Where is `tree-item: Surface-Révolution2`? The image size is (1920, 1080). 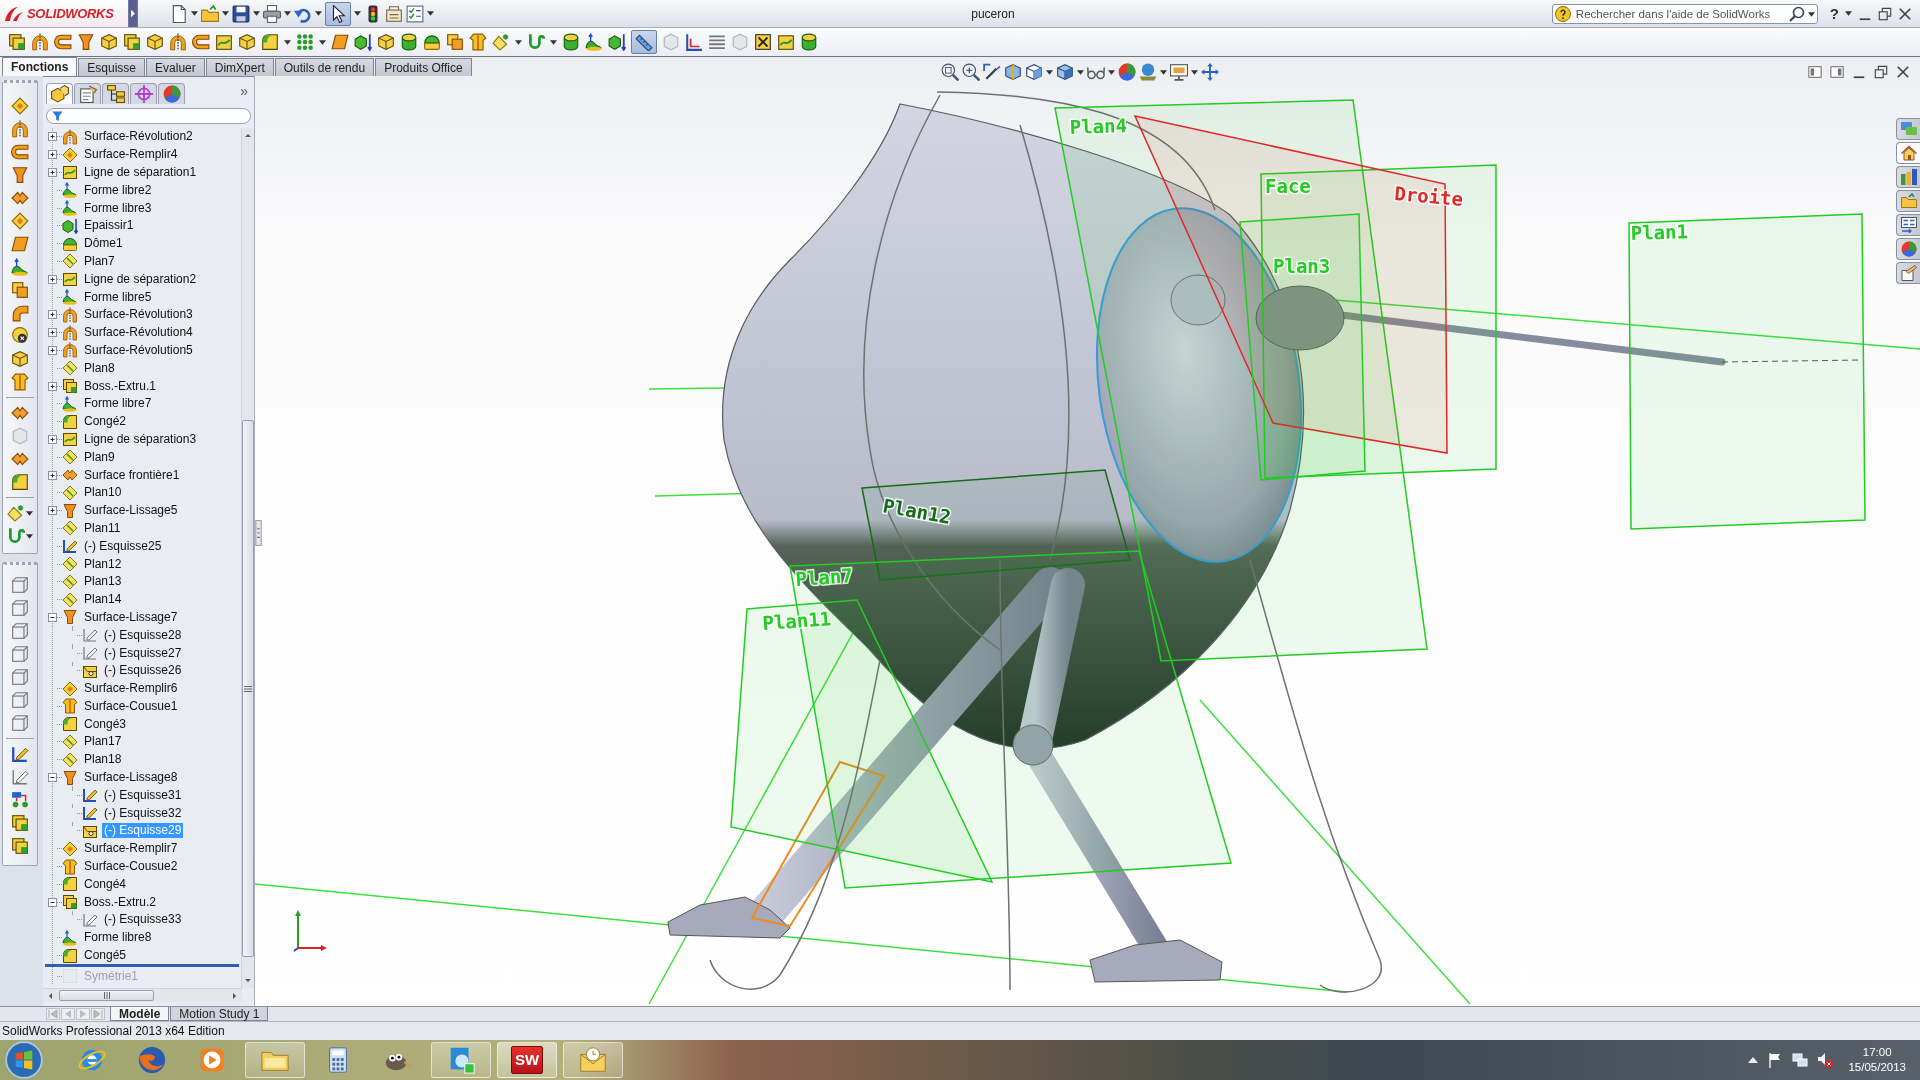
tree-item: Surface-Révolution2 is located at coordinates (138, 137).